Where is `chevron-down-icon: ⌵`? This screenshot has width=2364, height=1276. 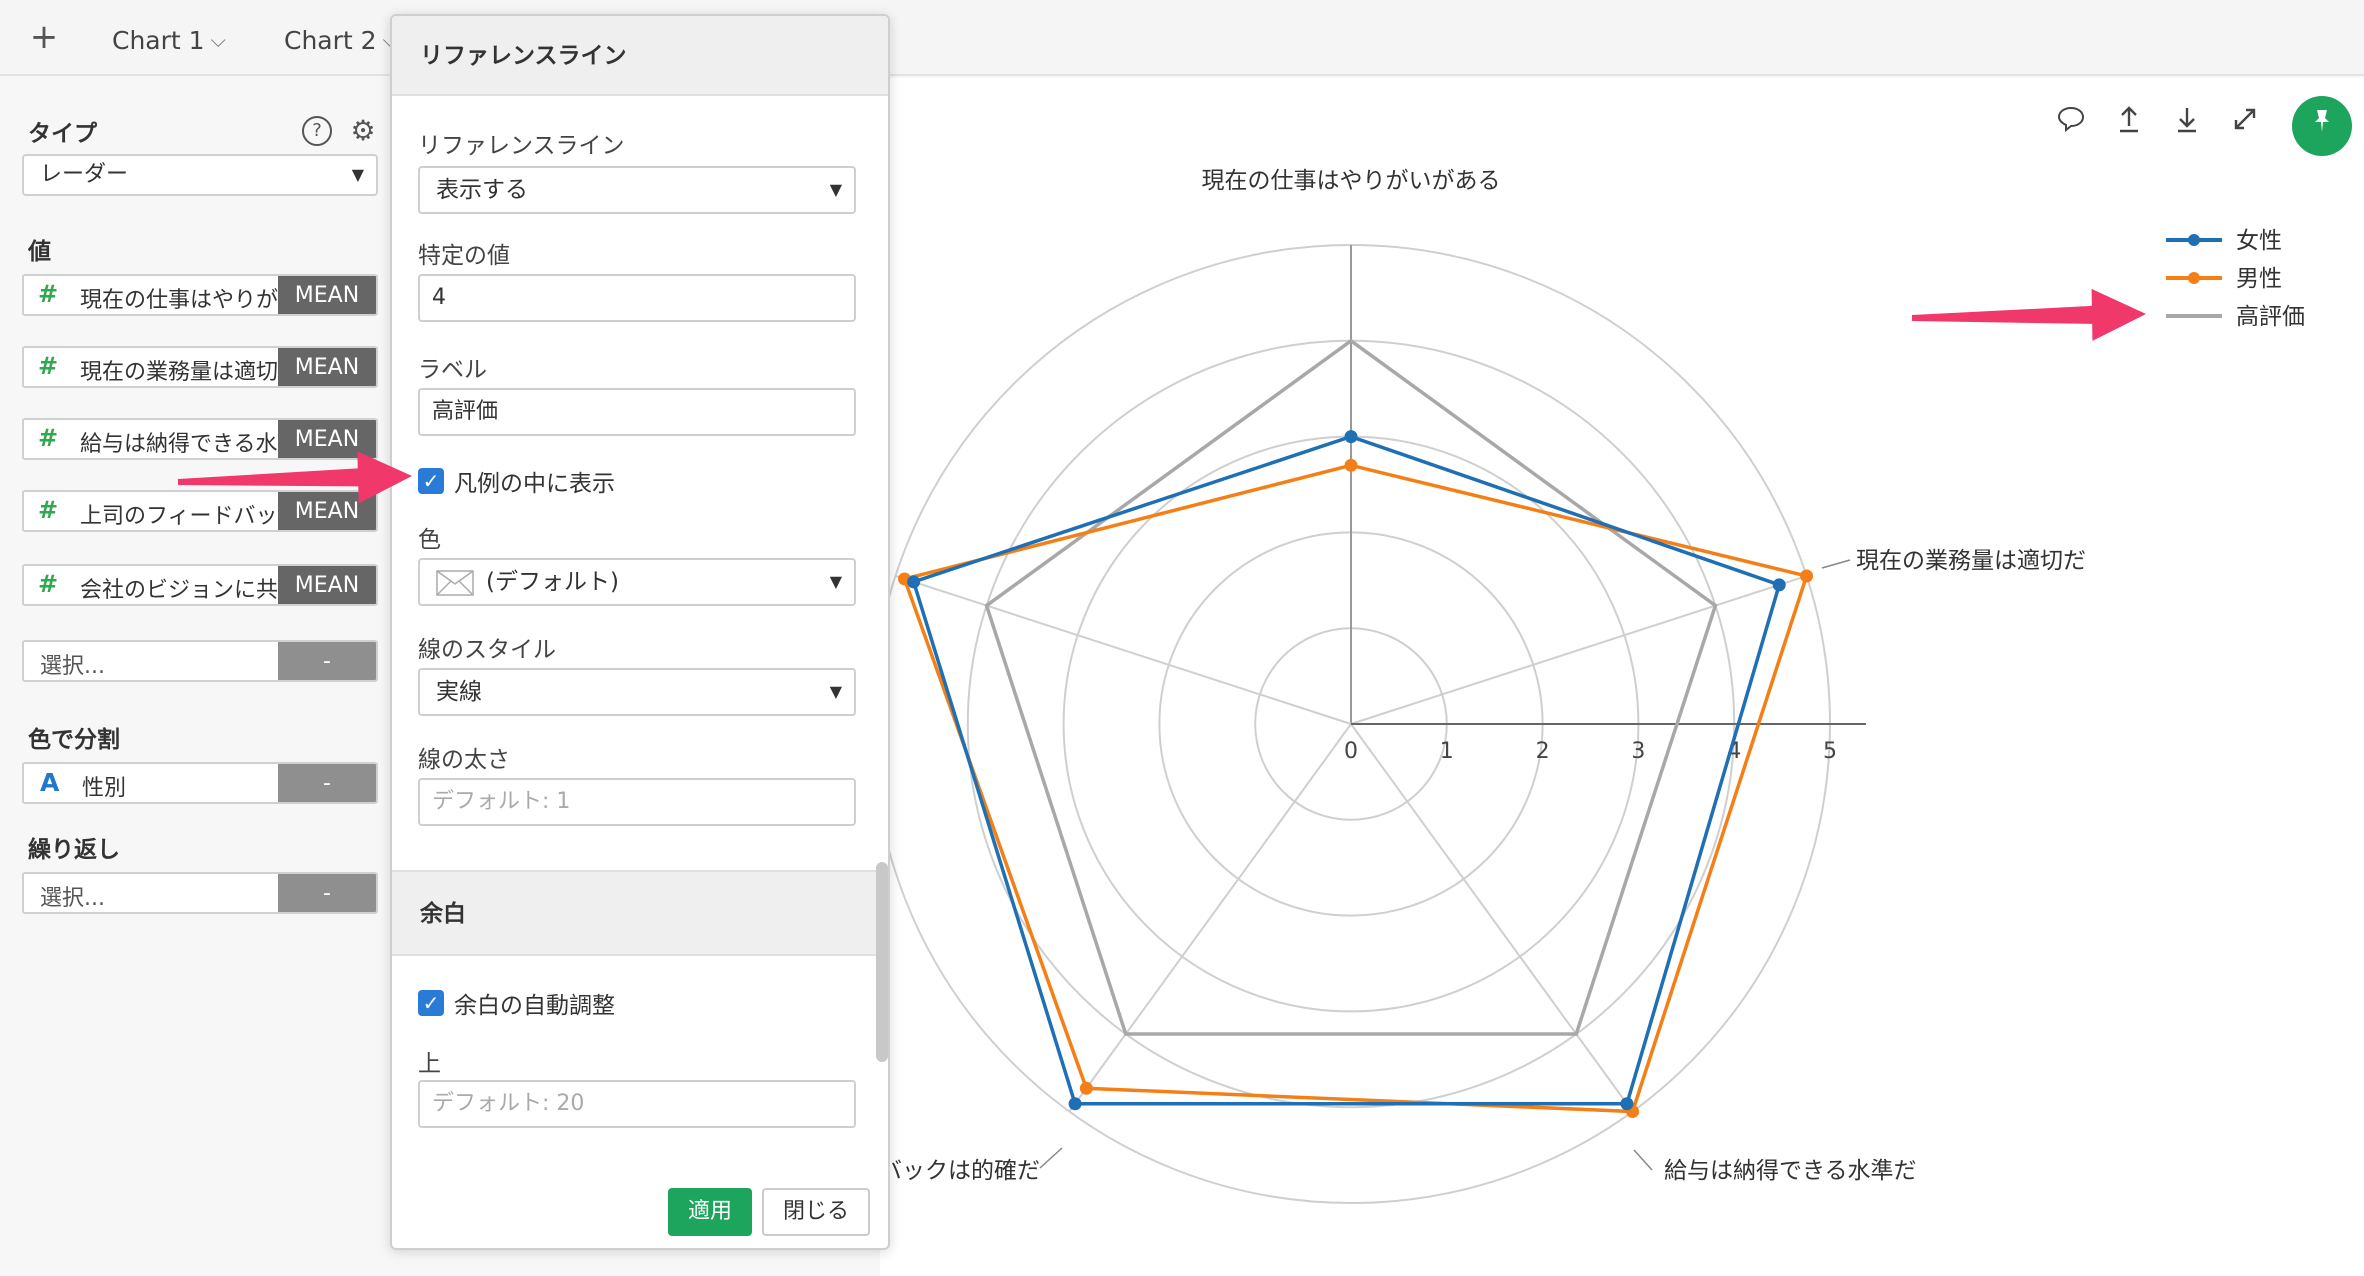
chevron-down-icon: ⌵ is located at coordinates (218, 40).